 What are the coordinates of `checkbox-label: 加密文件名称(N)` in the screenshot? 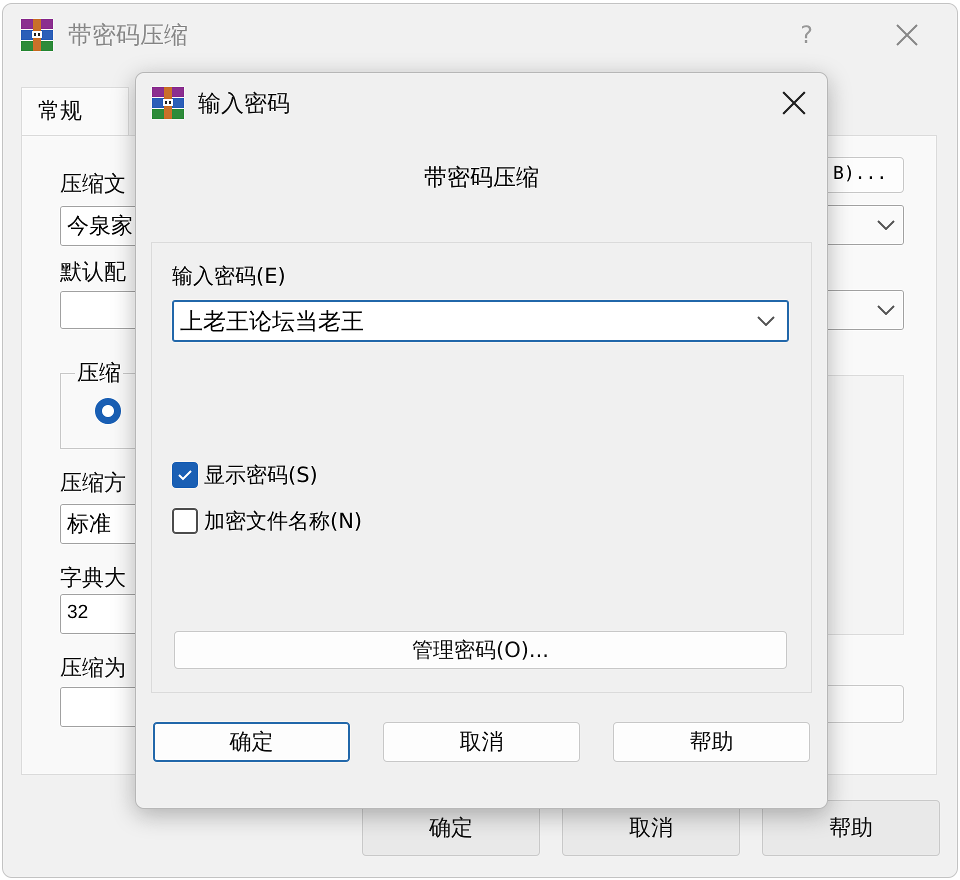 It's located at (283, 521).